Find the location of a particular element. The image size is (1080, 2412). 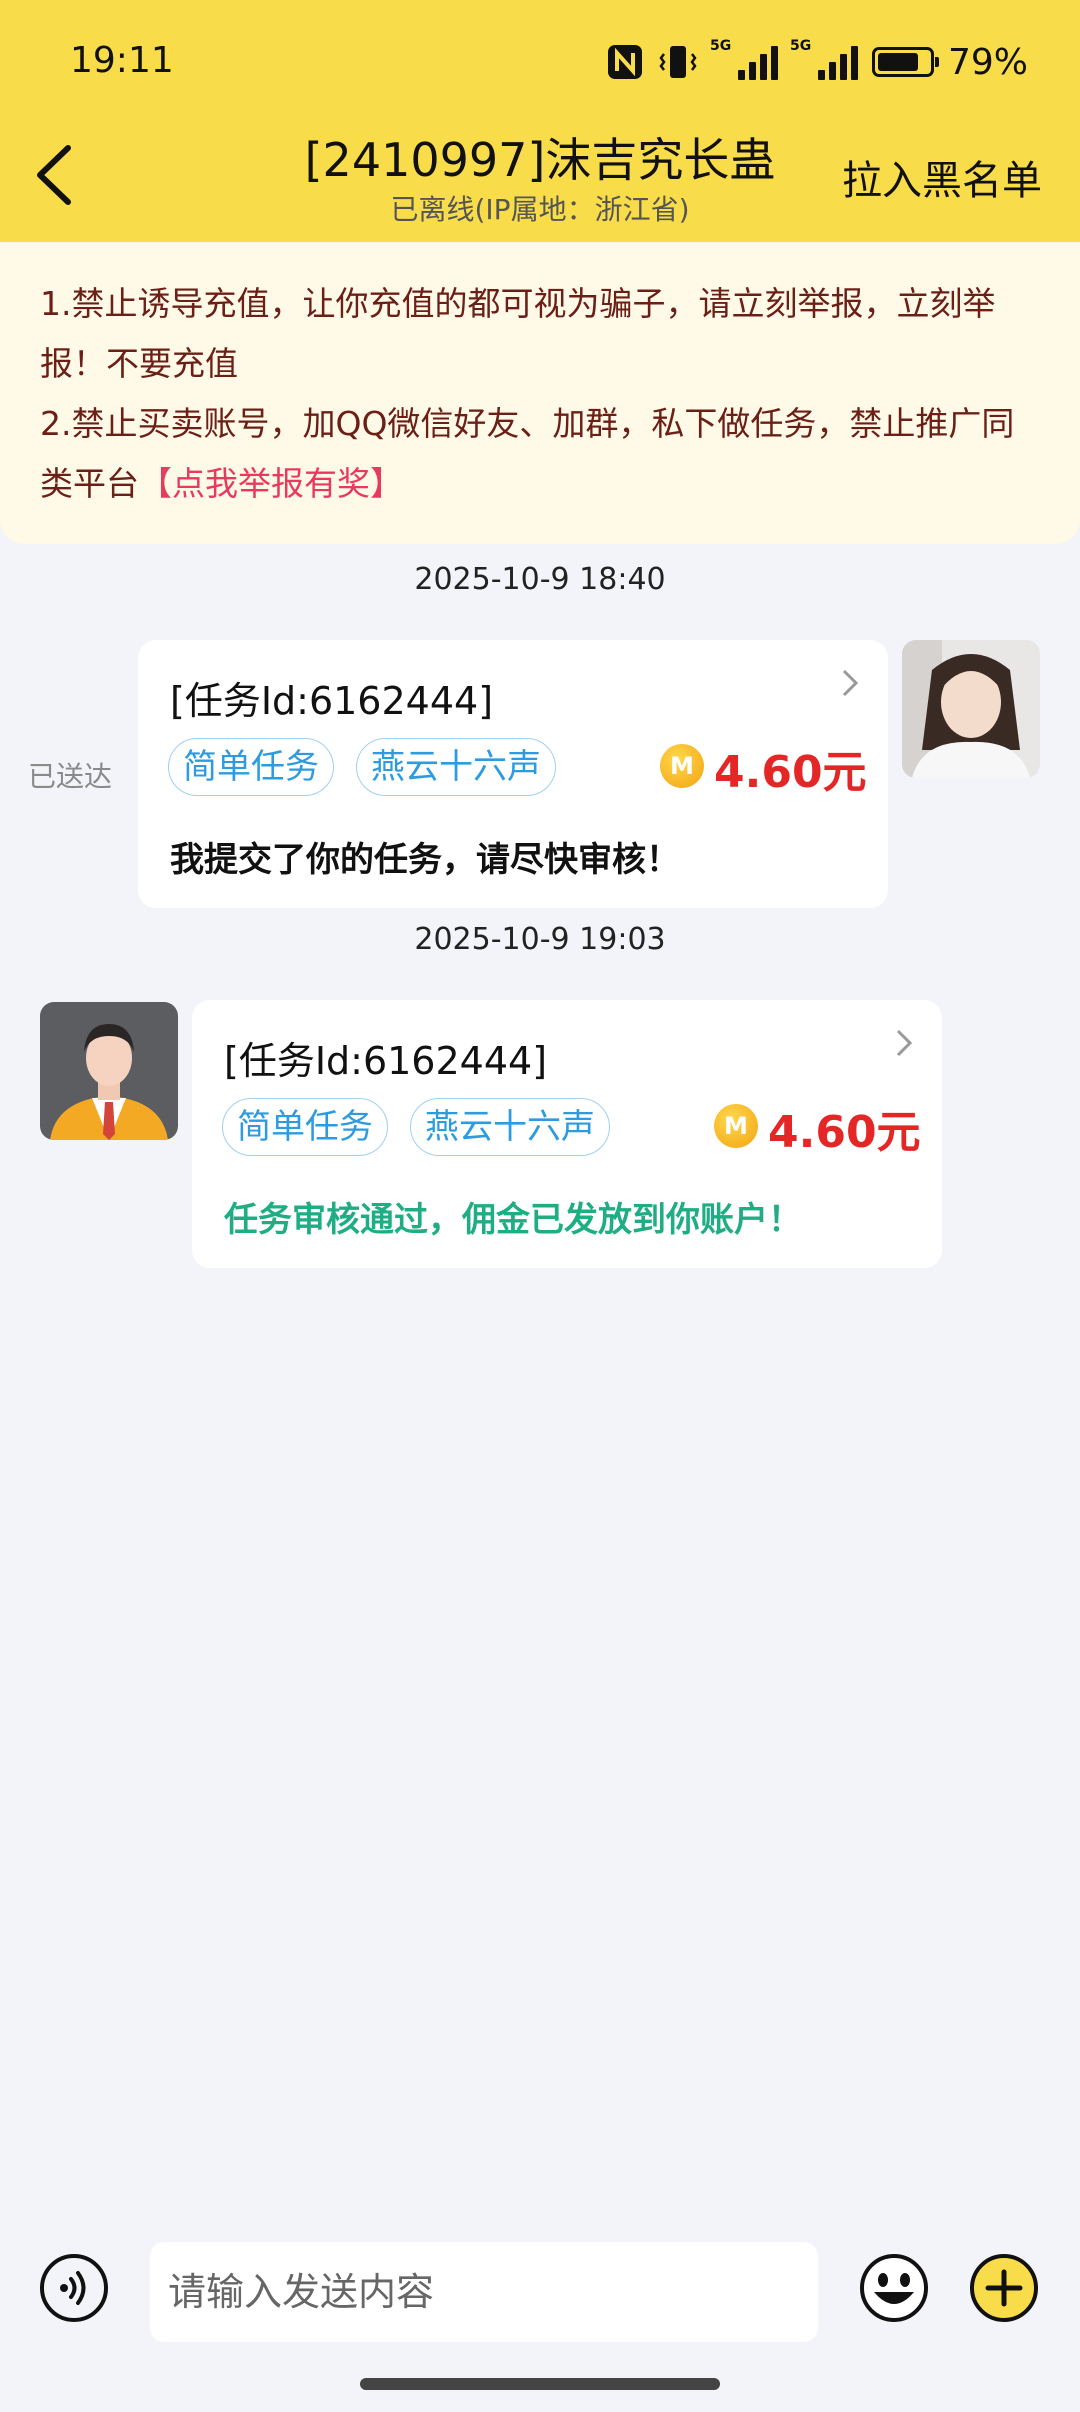

vibrate-icon is located at coordinates (678, 62).